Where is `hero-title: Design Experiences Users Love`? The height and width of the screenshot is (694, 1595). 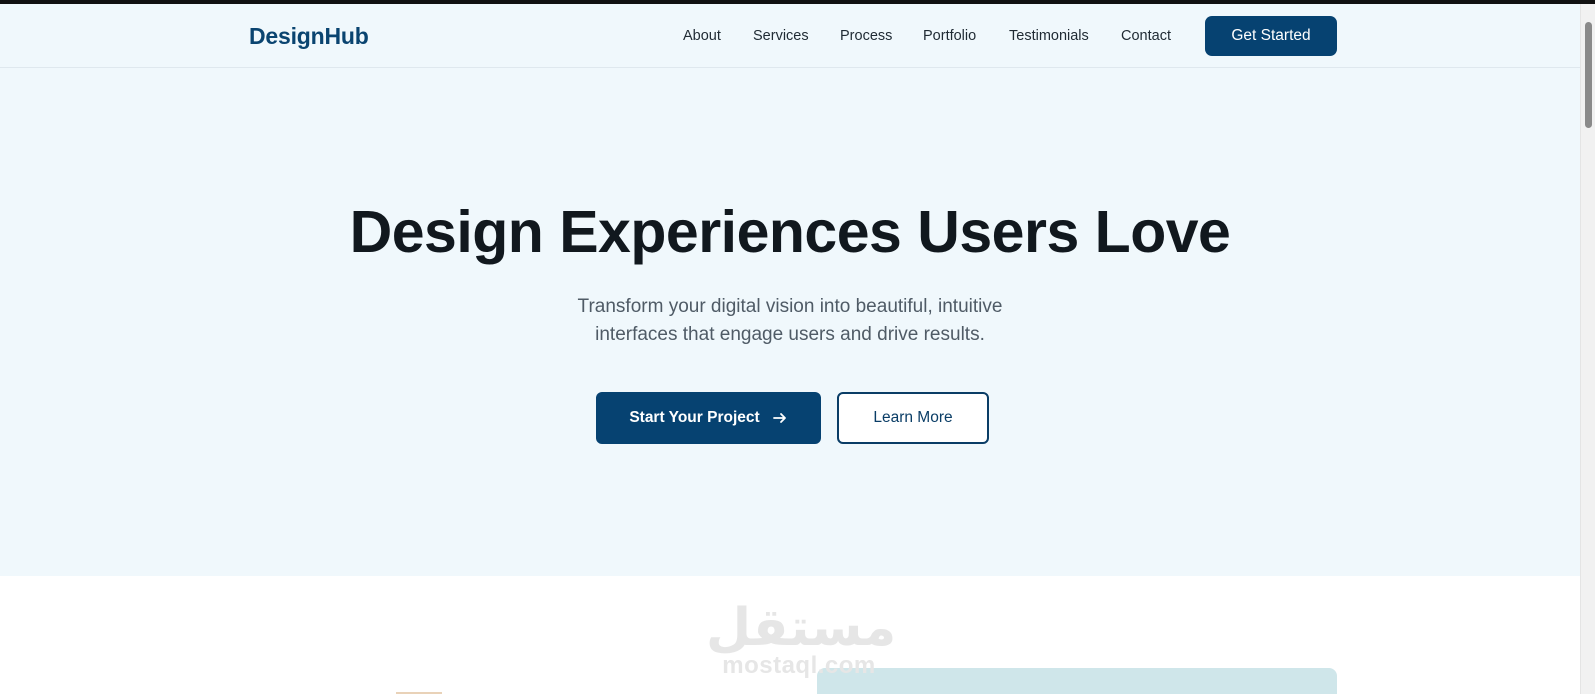 hero-title: Design Experiences Users Love is located at coordinates (790, 232).